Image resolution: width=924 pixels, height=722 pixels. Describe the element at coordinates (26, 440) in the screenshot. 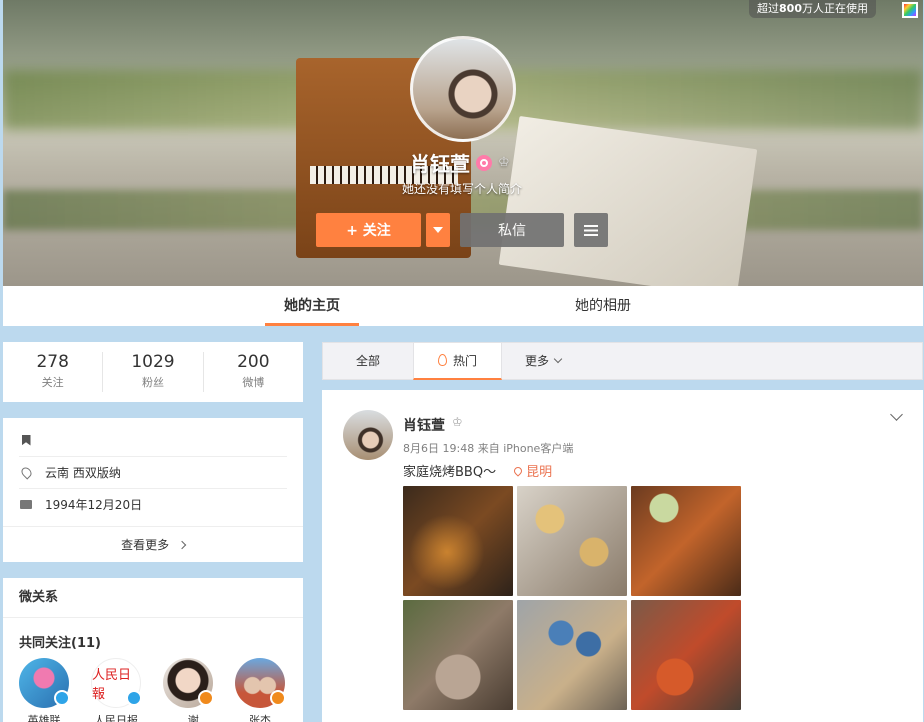

I see `bookmark-icon` at that location.